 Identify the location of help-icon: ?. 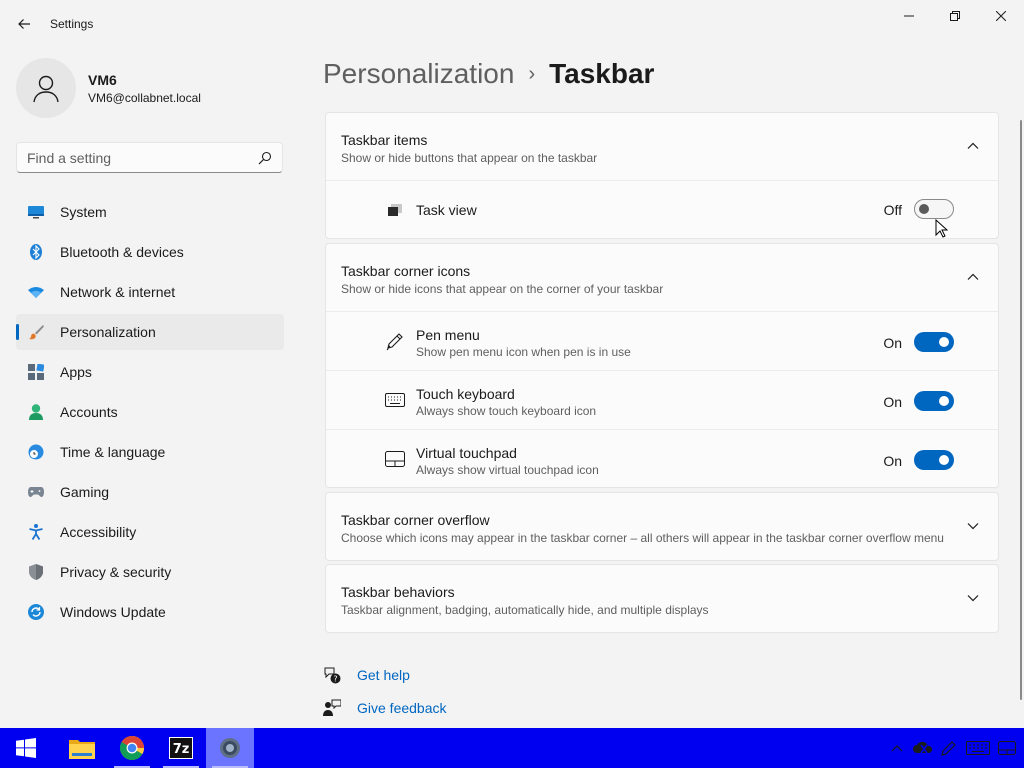
(332, 675).